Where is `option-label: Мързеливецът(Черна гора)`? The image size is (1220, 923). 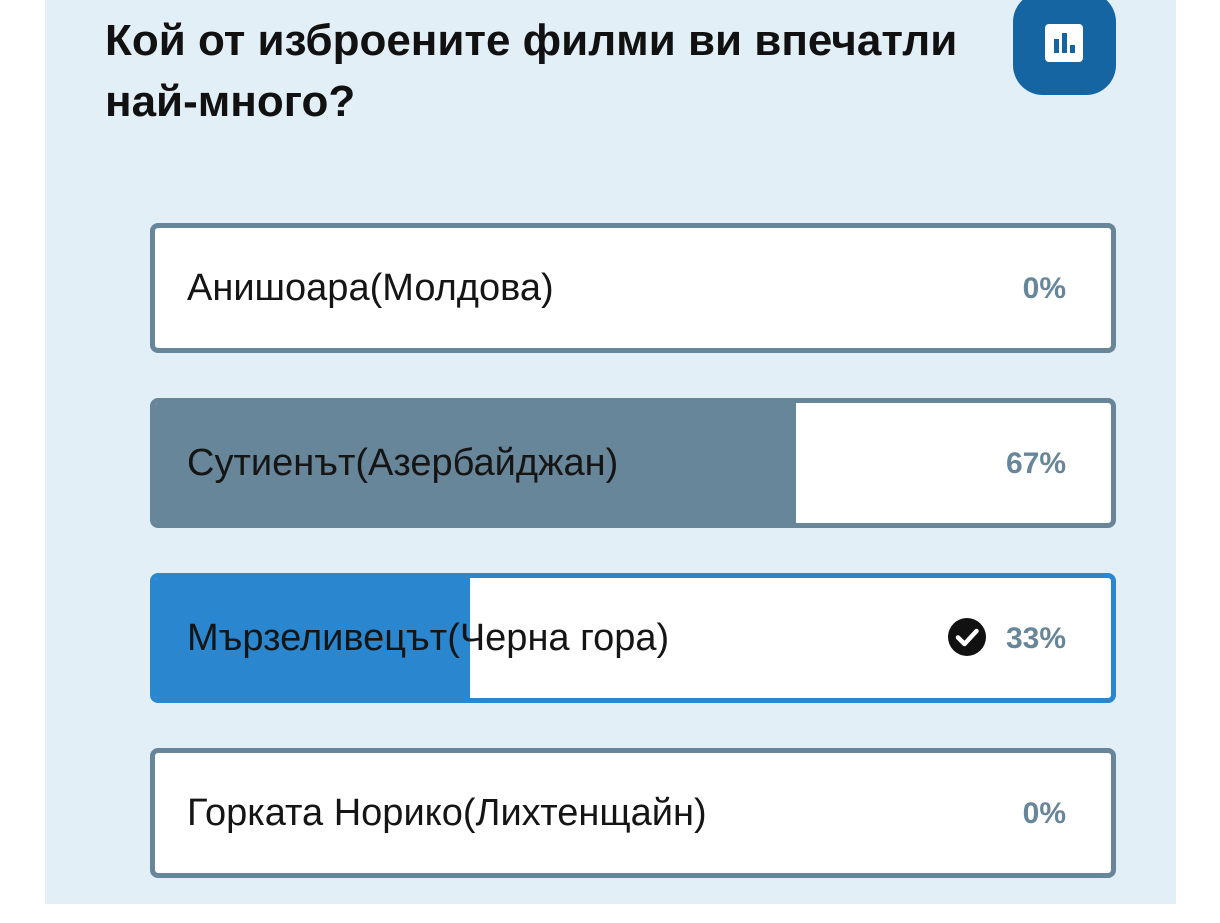
option-label: Мързеливецът(Черна гора) is located at coordinates (428, 638).